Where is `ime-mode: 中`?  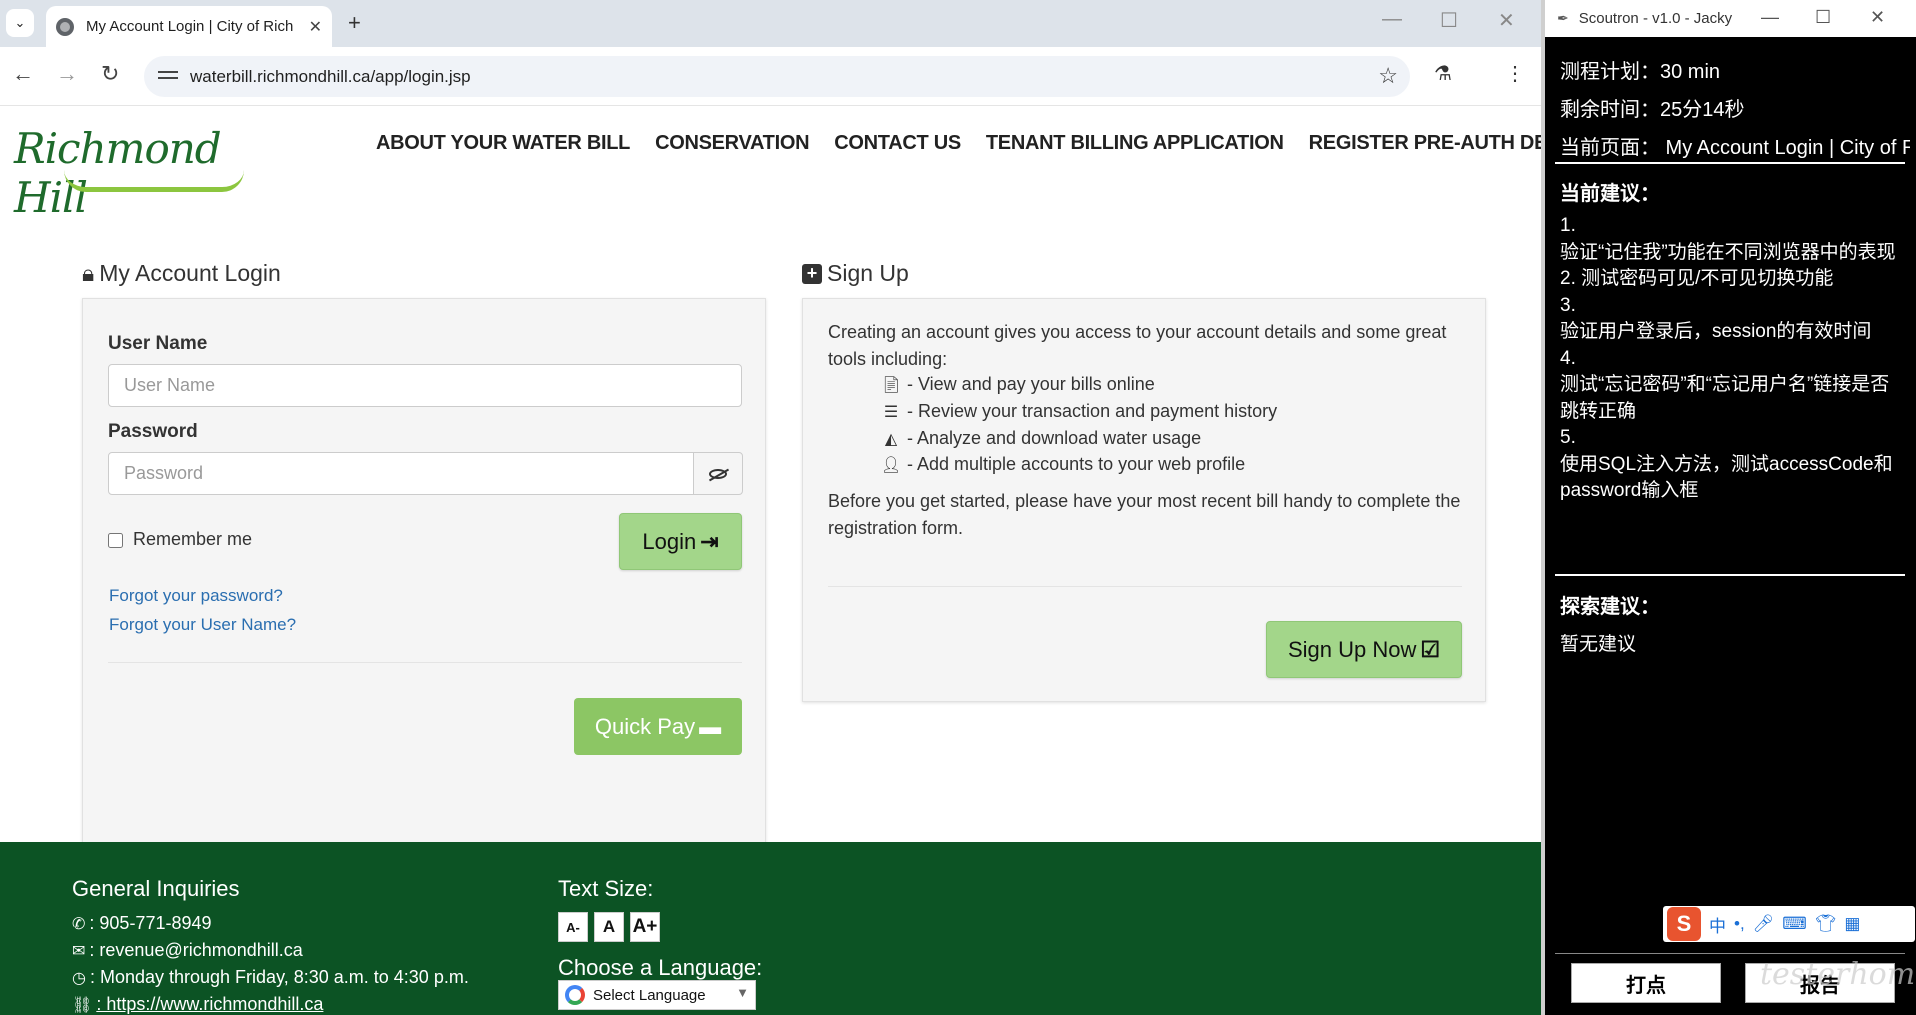 ime-mode: 中 is located at coordinates (1717, 926).